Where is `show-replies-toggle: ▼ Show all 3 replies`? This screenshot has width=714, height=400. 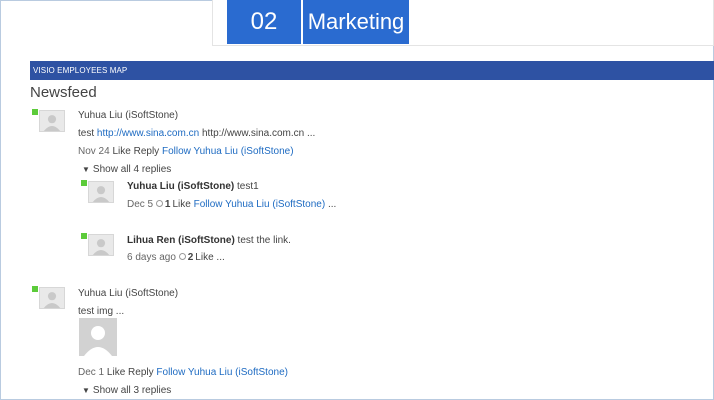 show-replies-toggle: ▼ Show all 3 replies is located at coordinates (126, 390).